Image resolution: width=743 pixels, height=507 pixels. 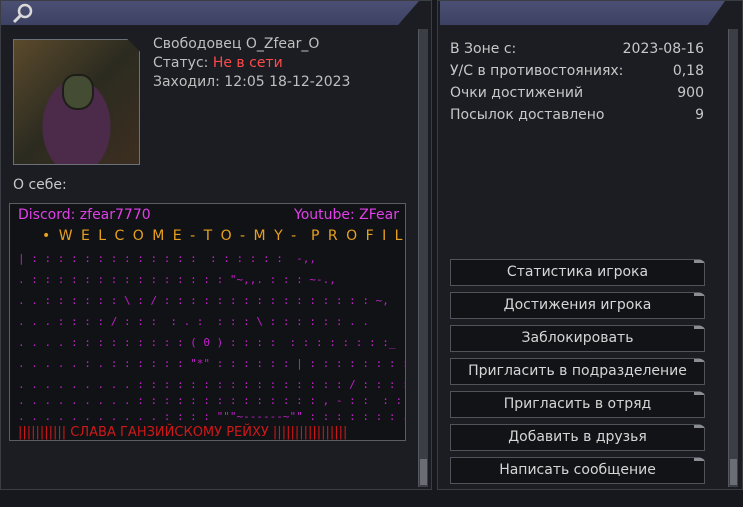 What do you see at coordinates (577, 49) in the screenshot?
I see `stat-row-zone-since: В Зоне с: 2023-08-16` at bounding box center [577, 49].